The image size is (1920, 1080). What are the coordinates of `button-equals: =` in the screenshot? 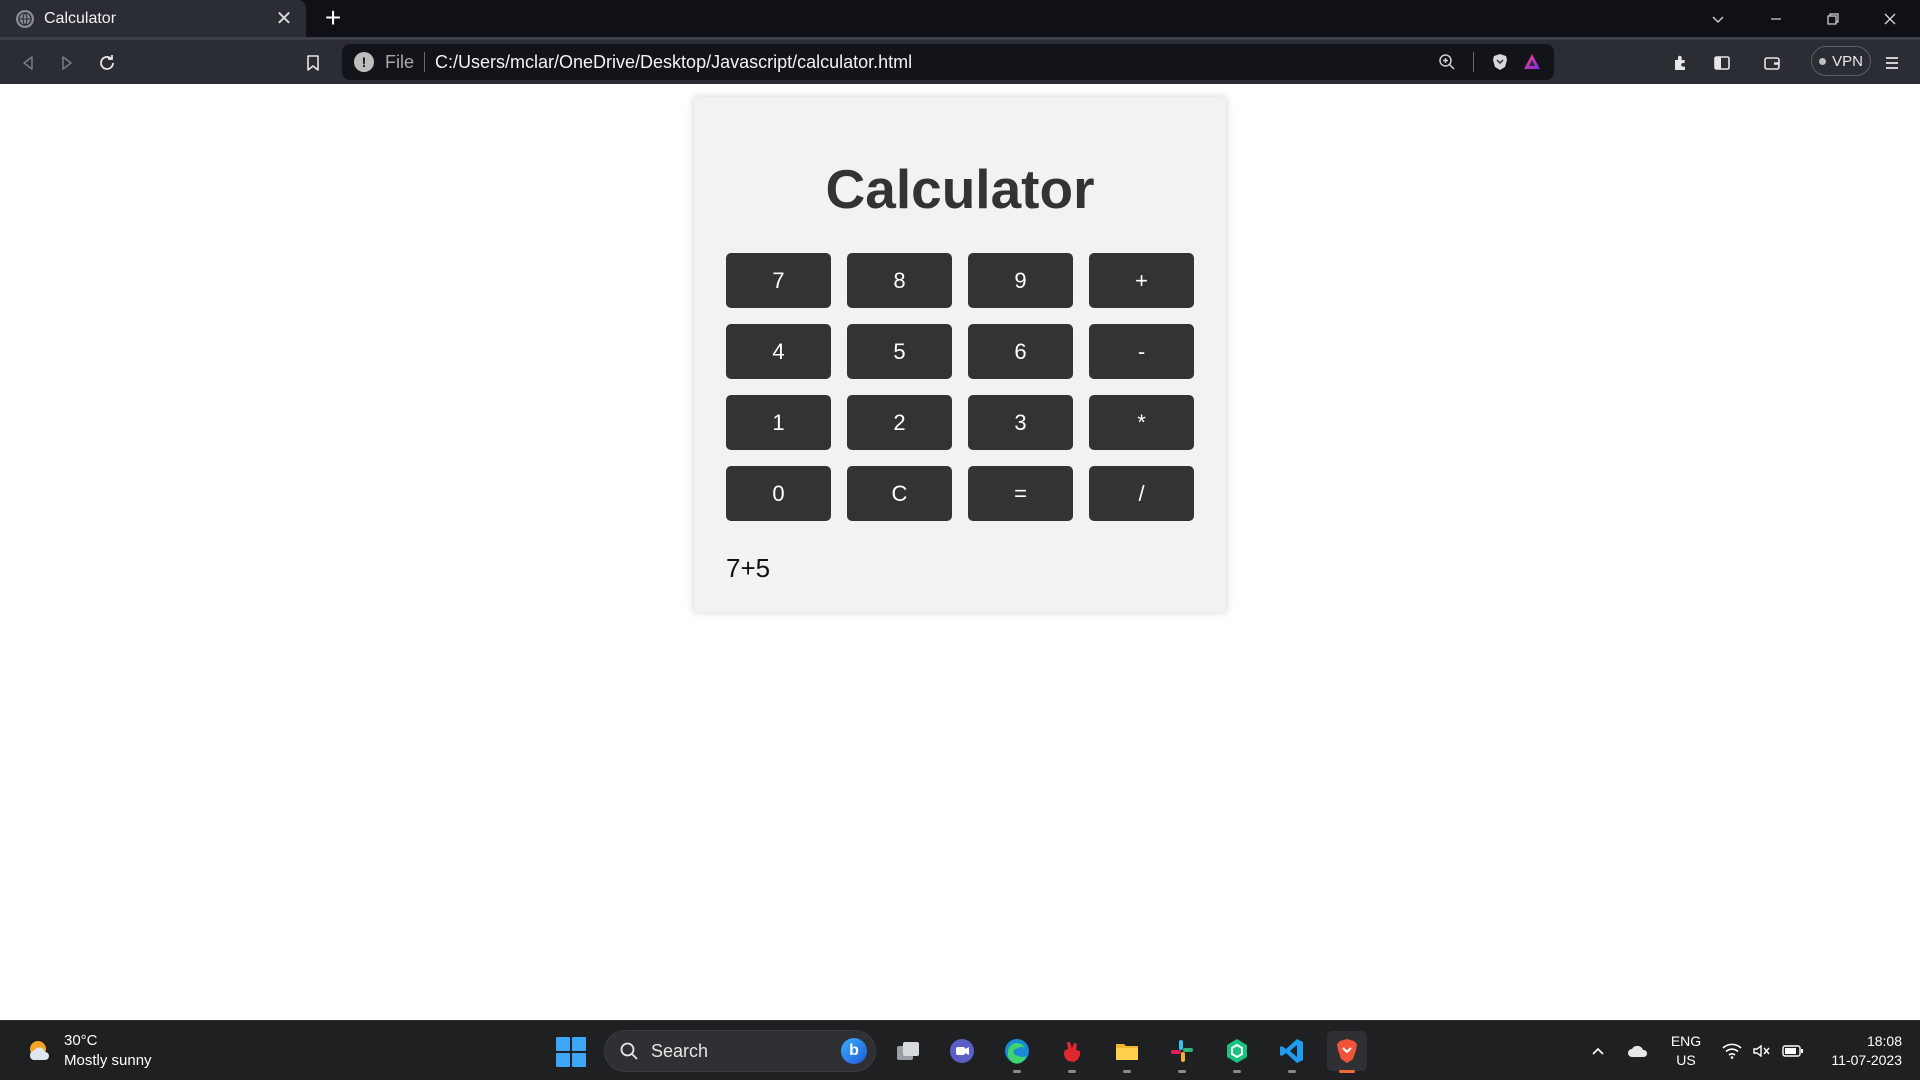 It's located at (1020, 493).